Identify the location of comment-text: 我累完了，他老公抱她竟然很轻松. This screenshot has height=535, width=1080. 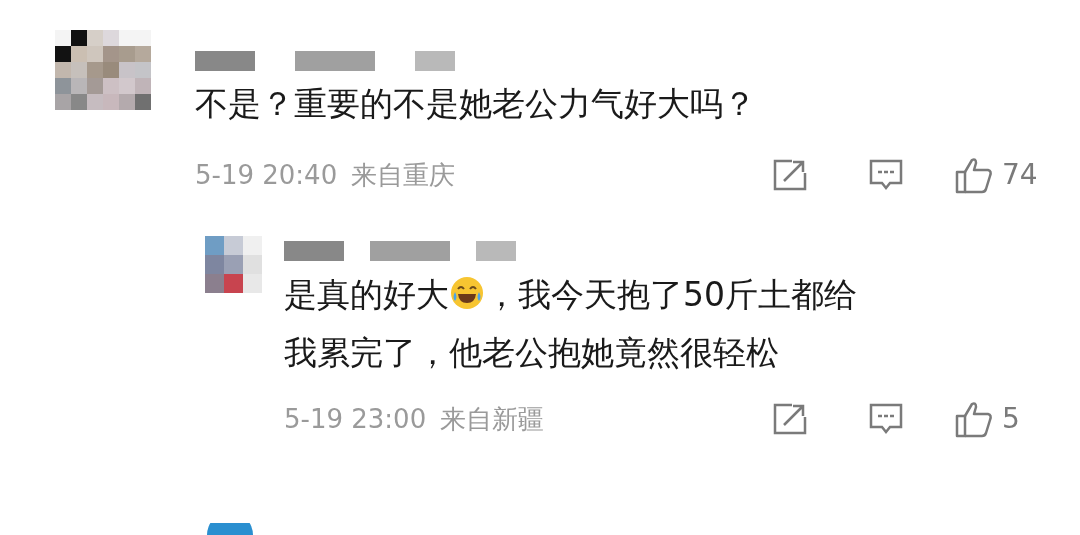
(531, 352).